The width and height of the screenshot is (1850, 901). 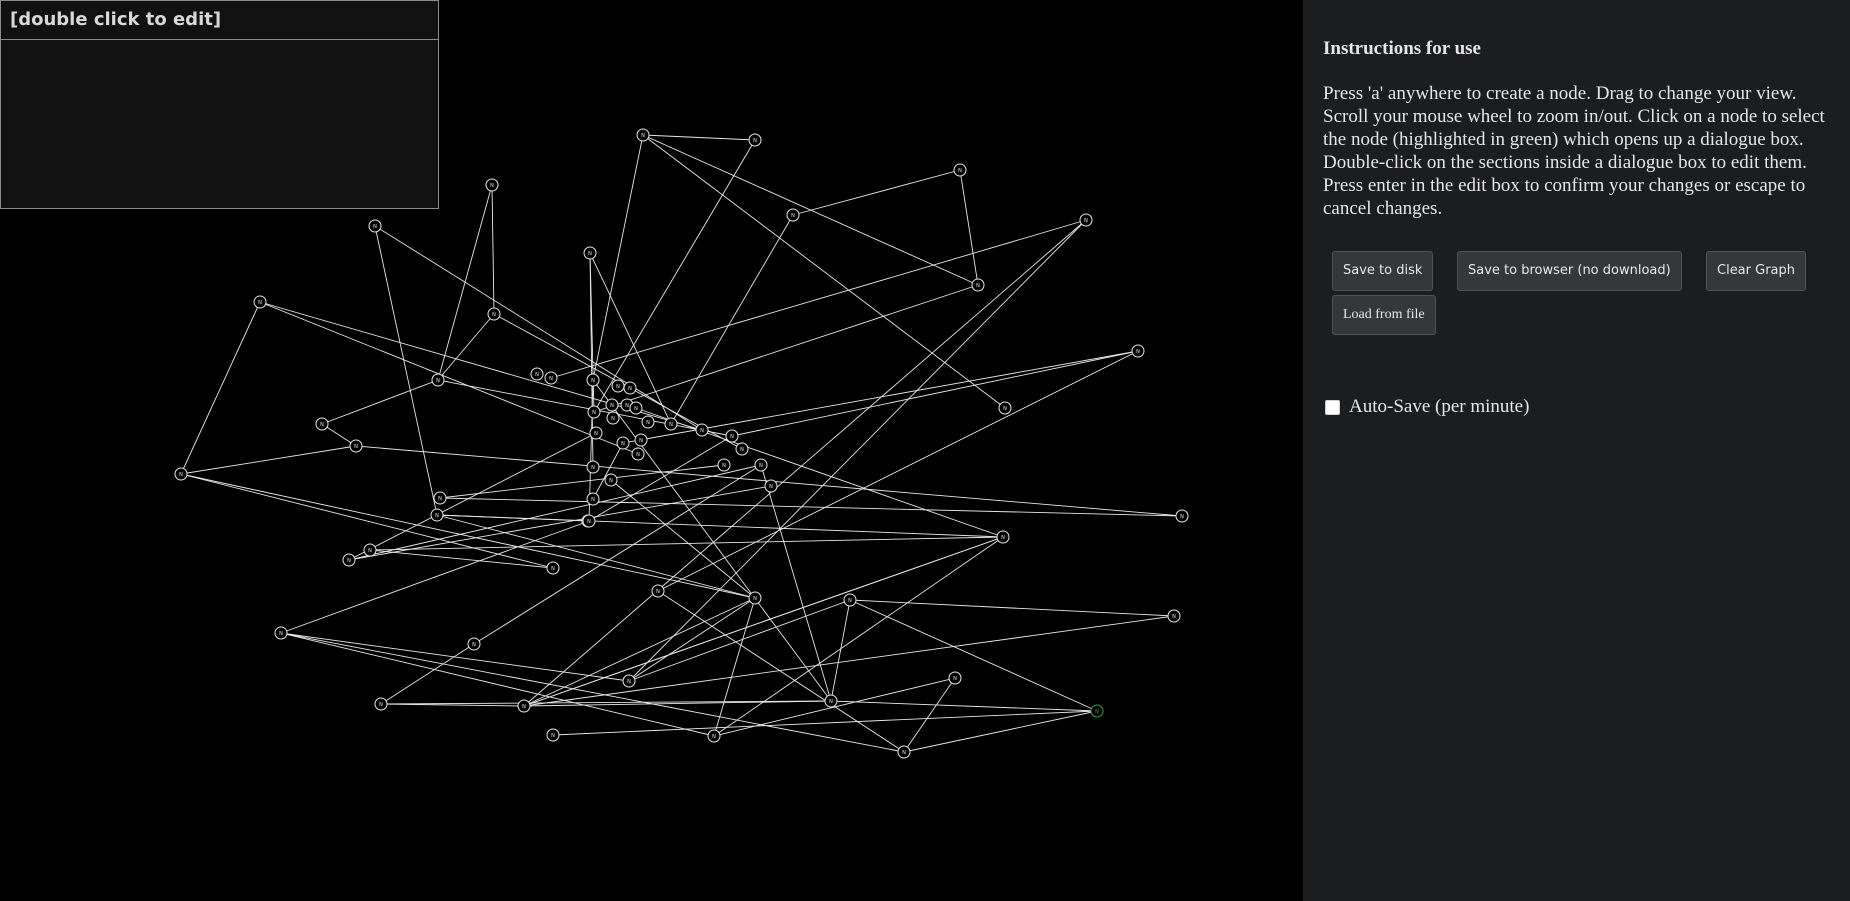 What do you see at coordinates (1097, 711) in the screenshot?
I see `graph-node-selected: N` at bounding box center [1097, 711].